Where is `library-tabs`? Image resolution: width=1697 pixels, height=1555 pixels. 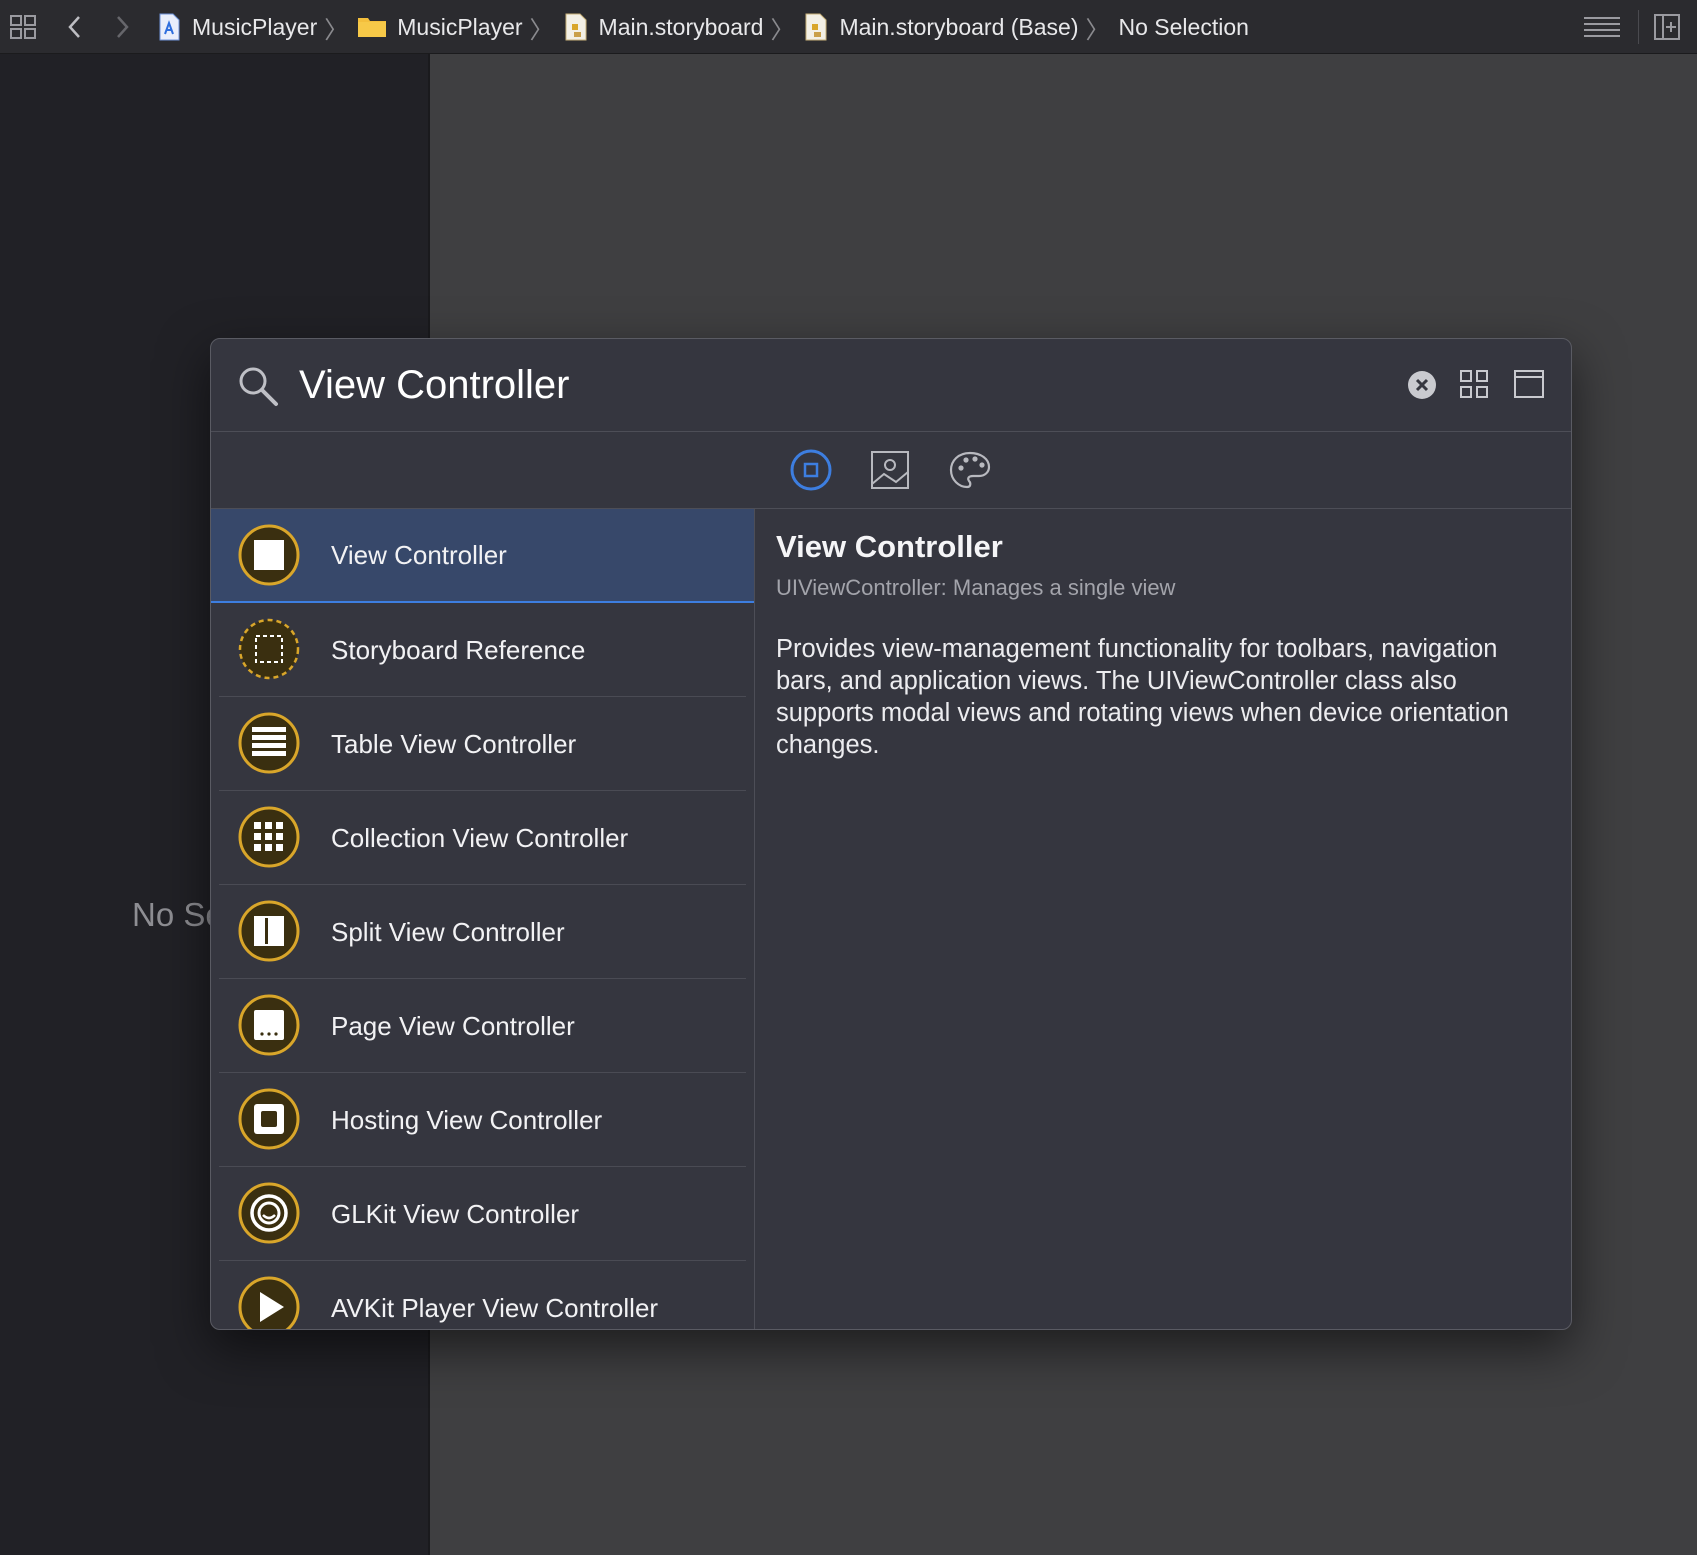 library-tabs is located at coordinates (891, 470).